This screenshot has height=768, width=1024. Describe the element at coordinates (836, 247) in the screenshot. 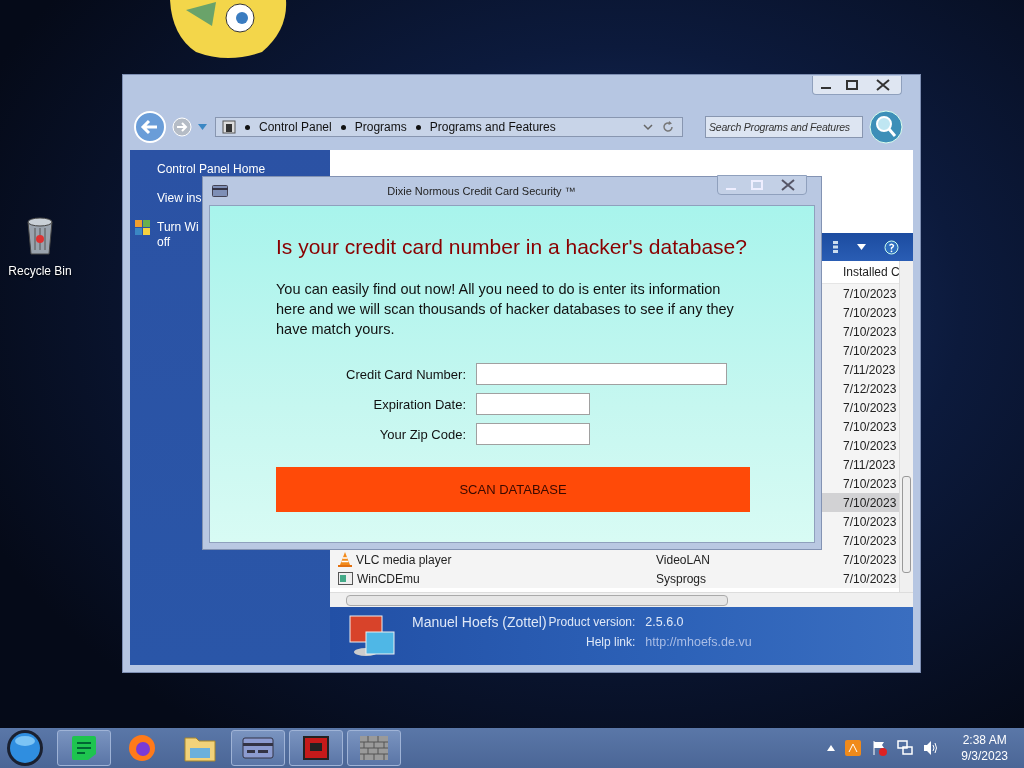

I see `view-options-icon` at that location.